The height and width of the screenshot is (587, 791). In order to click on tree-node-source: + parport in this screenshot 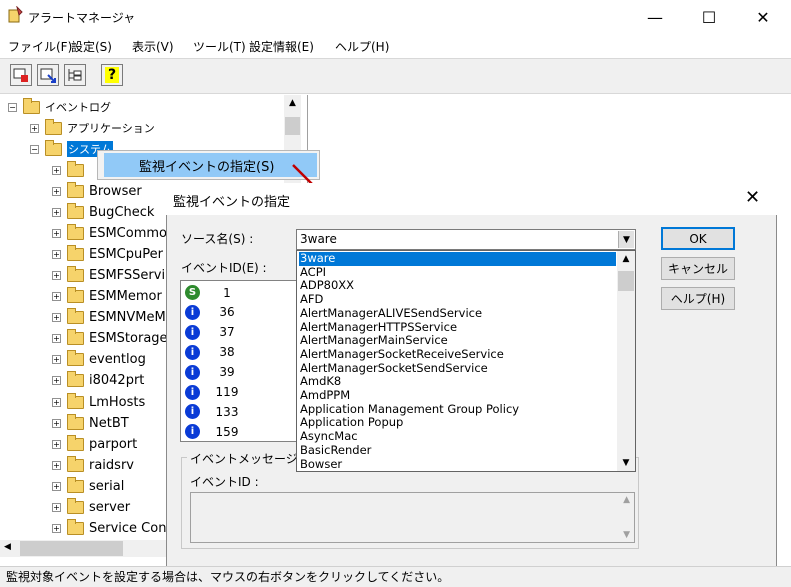, I will do `click(94, 444)`.